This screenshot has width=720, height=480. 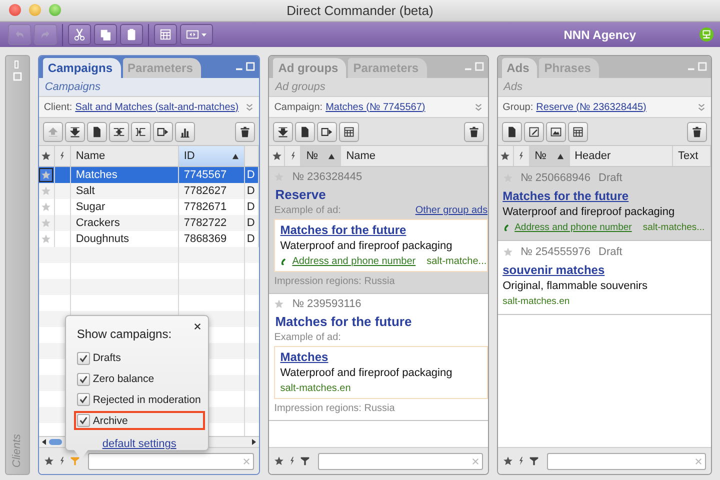 I want to click on ad-number: № 254555976, so click(x=555, y=252).